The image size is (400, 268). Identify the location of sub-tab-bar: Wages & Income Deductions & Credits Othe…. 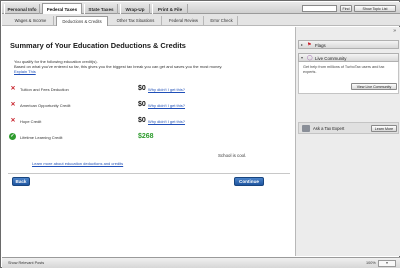
(201, 20).